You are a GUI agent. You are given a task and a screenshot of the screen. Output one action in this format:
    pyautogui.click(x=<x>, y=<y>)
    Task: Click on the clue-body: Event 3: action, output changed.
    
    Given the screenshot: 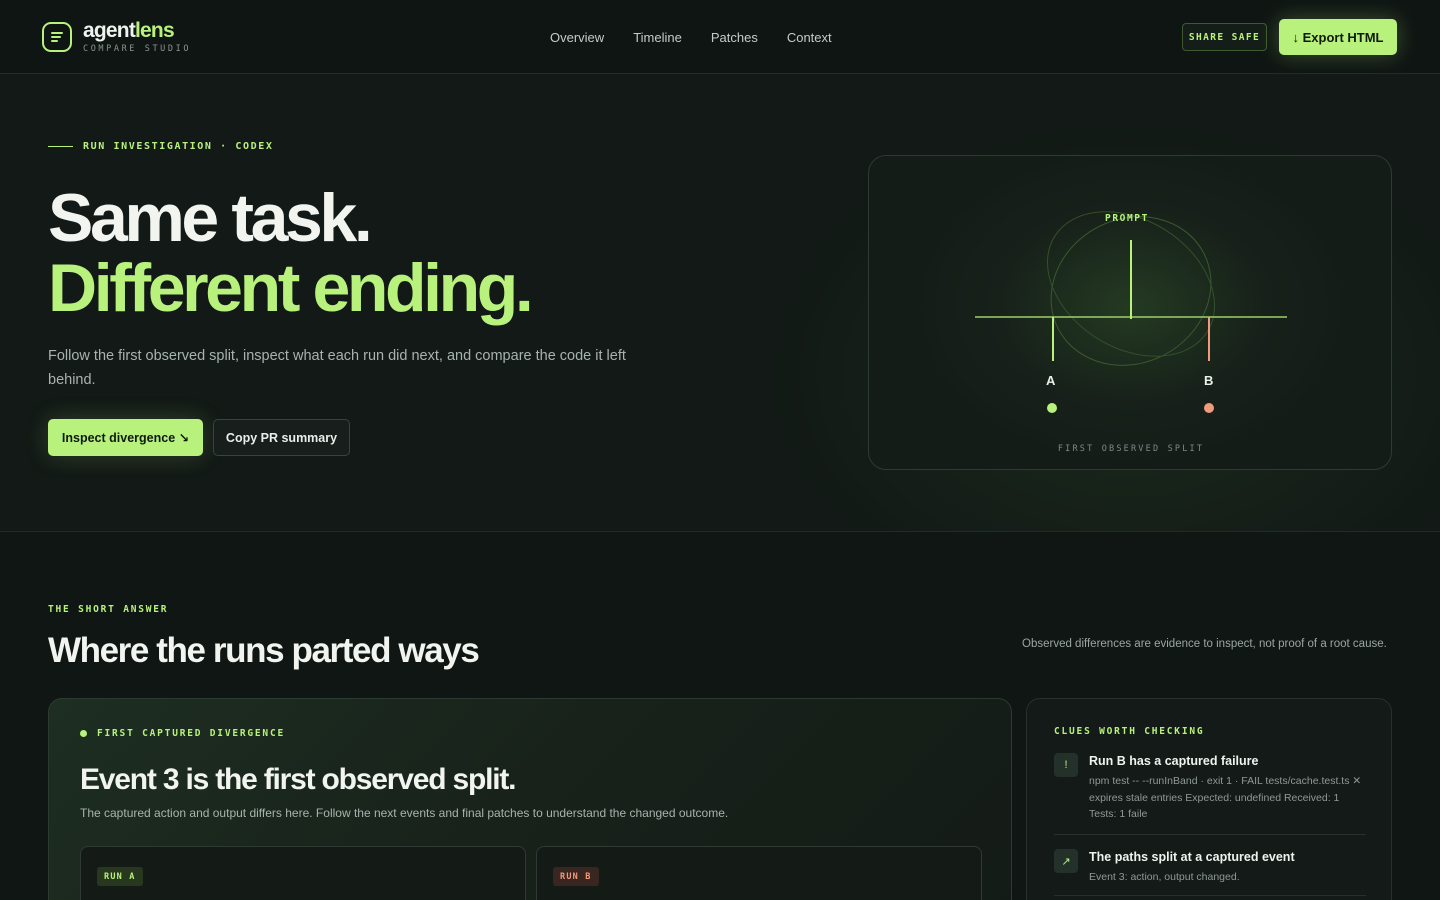 What is the action you would take?
    pyautogui.click(x=1164, y=877)
    